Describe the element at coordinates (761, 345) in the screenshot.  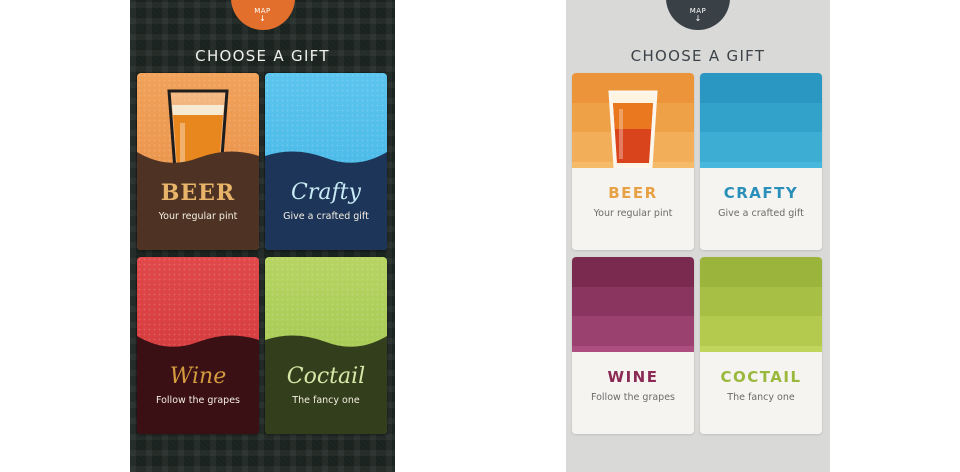
I see `gift-card-coctail: COCTAIL The fancy one` at that location.